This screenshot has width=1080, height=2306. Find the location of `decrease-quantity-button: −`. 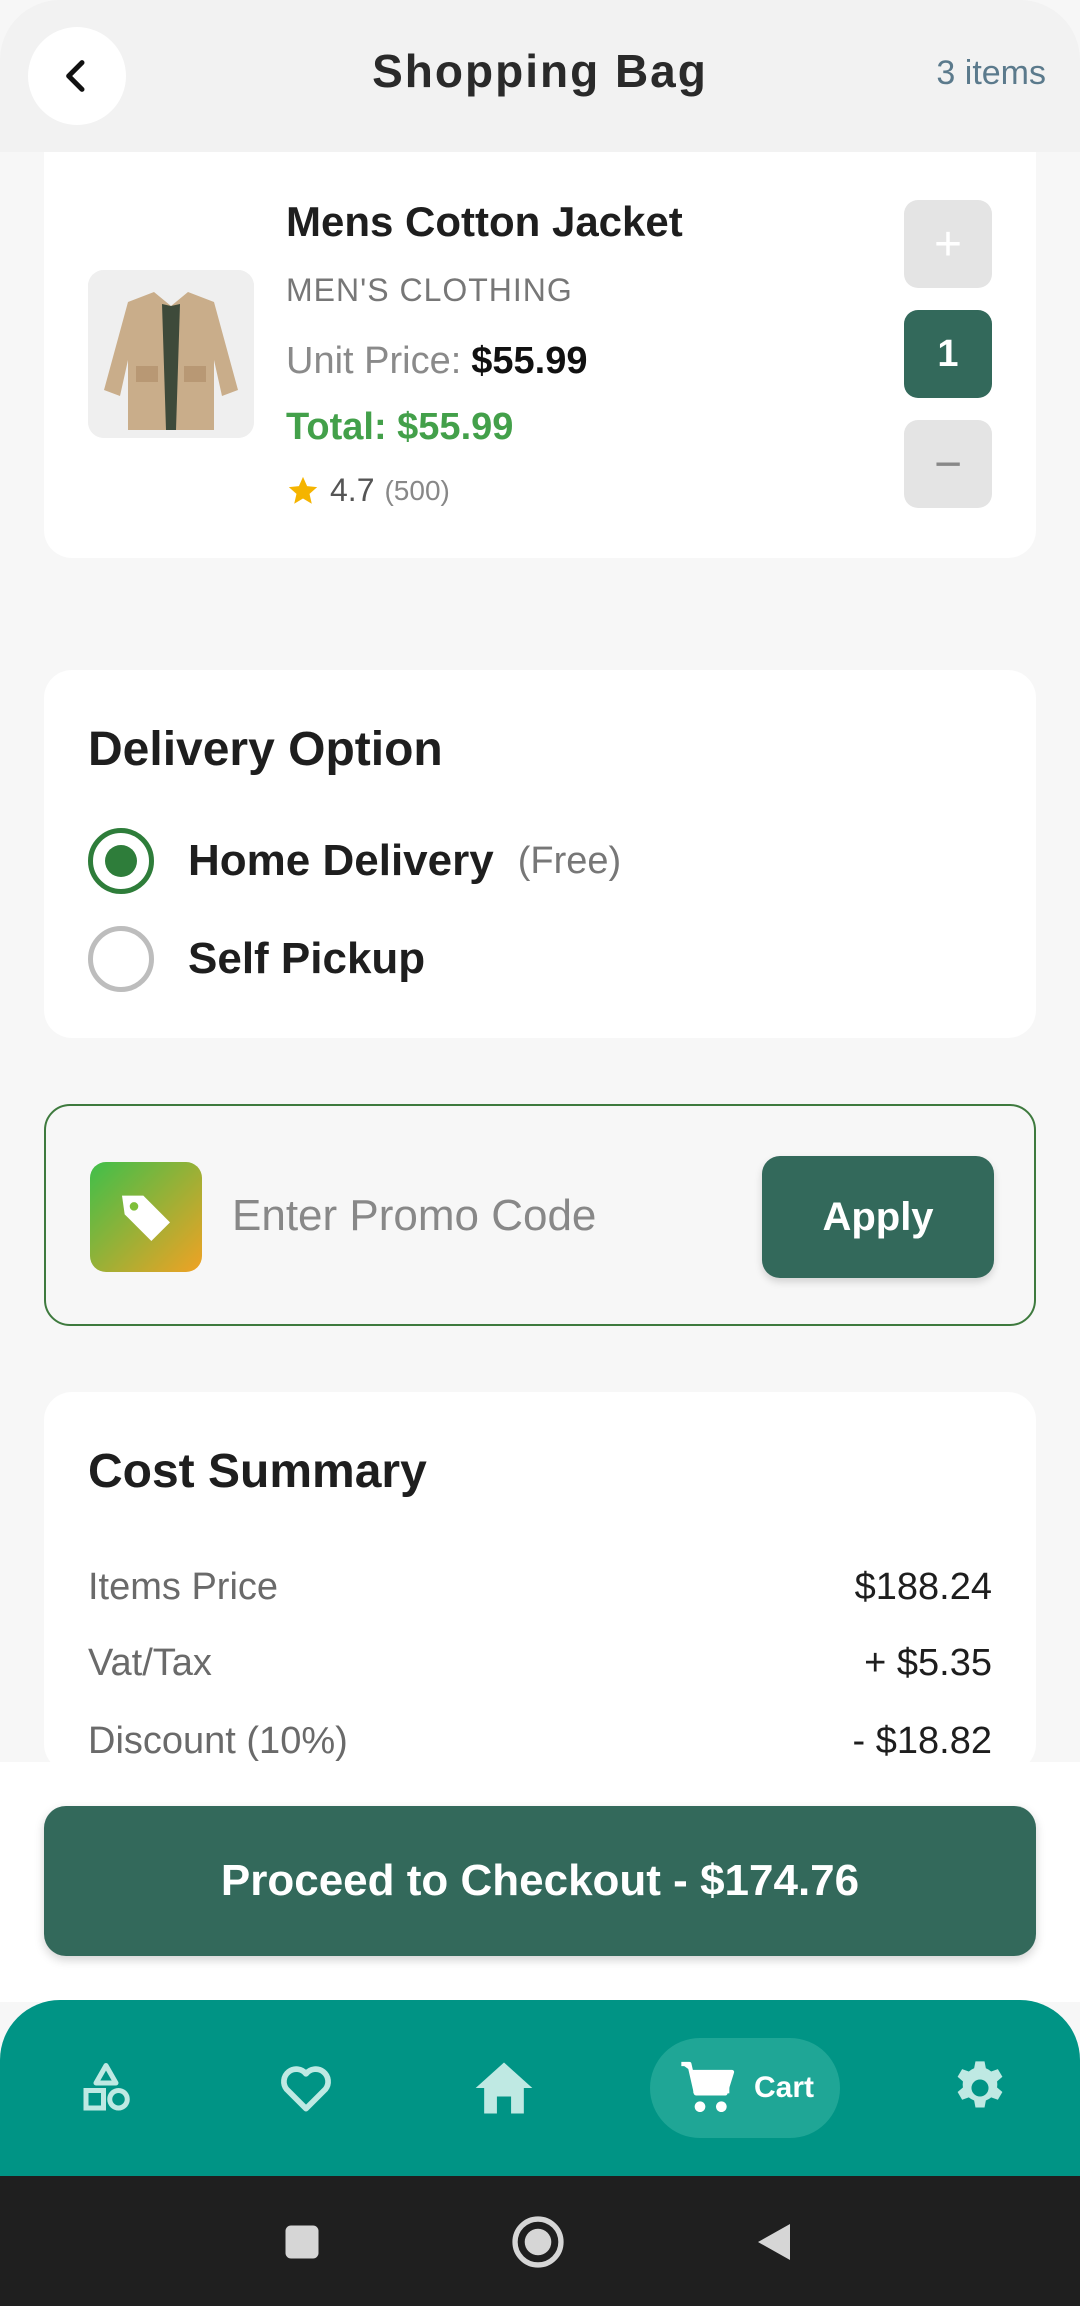

decrease-quantity-button: − is located at coordinates (948, 464).